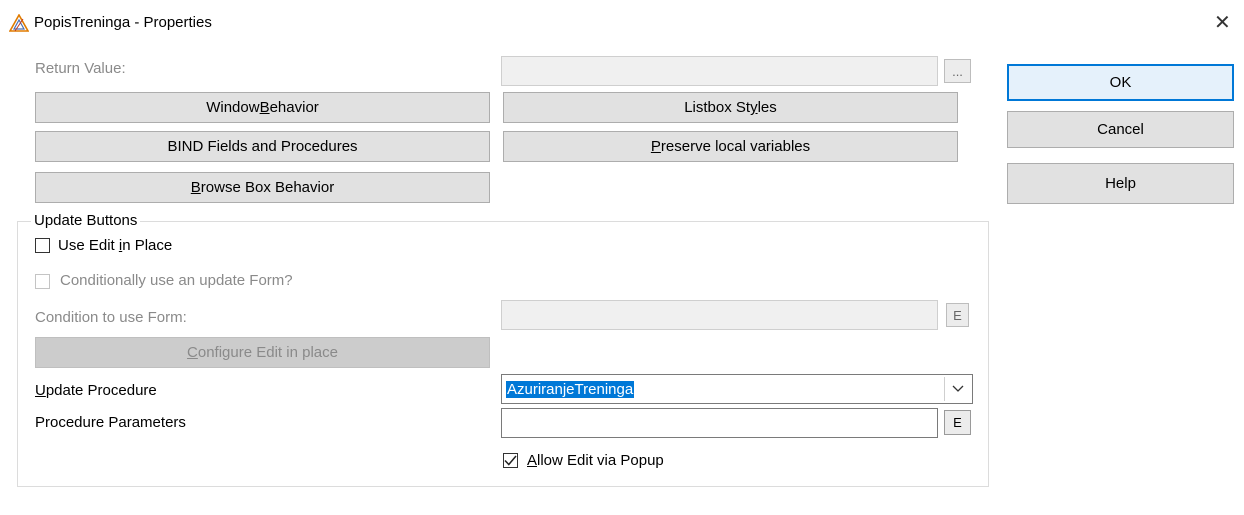  I want to click on window-title: PopisTreninga - Properties, so click(123, 22).